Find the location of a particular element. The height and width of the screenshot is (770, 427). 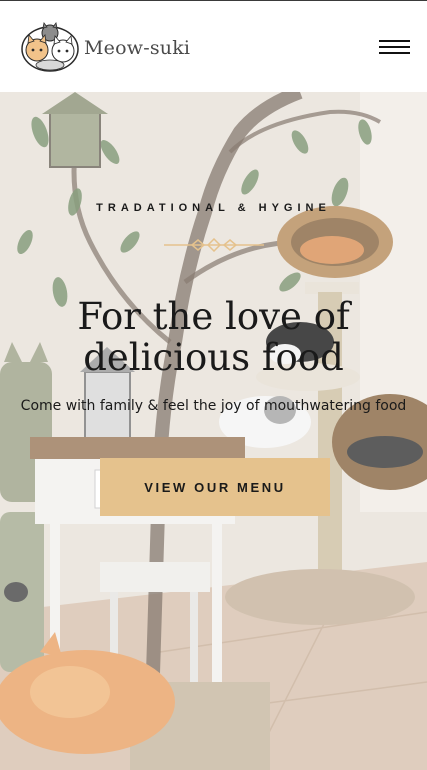

ornament-divider-icon is located at coordinates (214, 245).